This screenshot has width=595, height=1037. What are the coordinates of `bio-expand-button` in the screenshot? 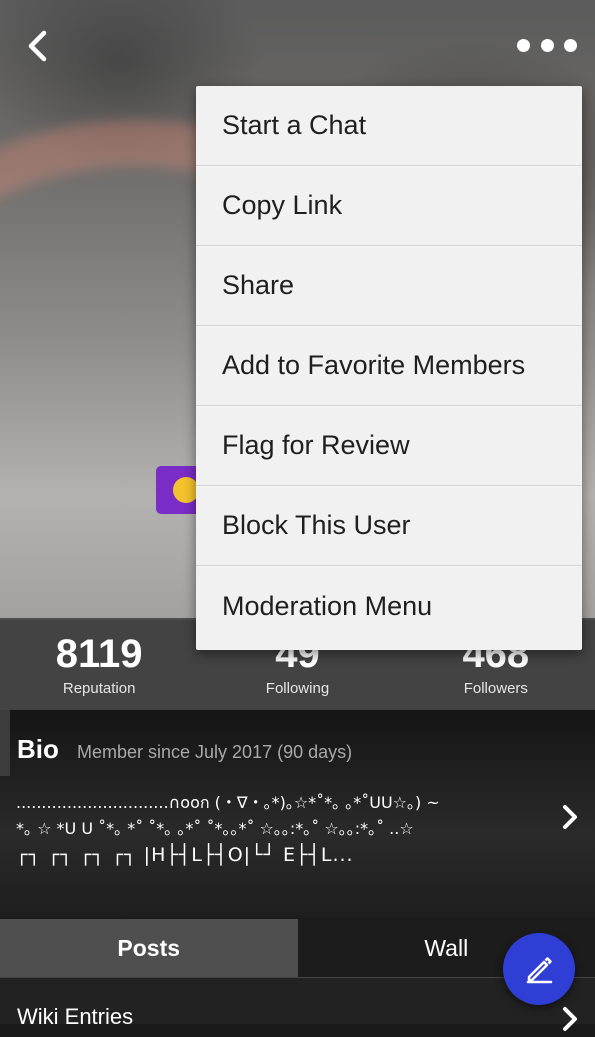 It's located at (570, 819).